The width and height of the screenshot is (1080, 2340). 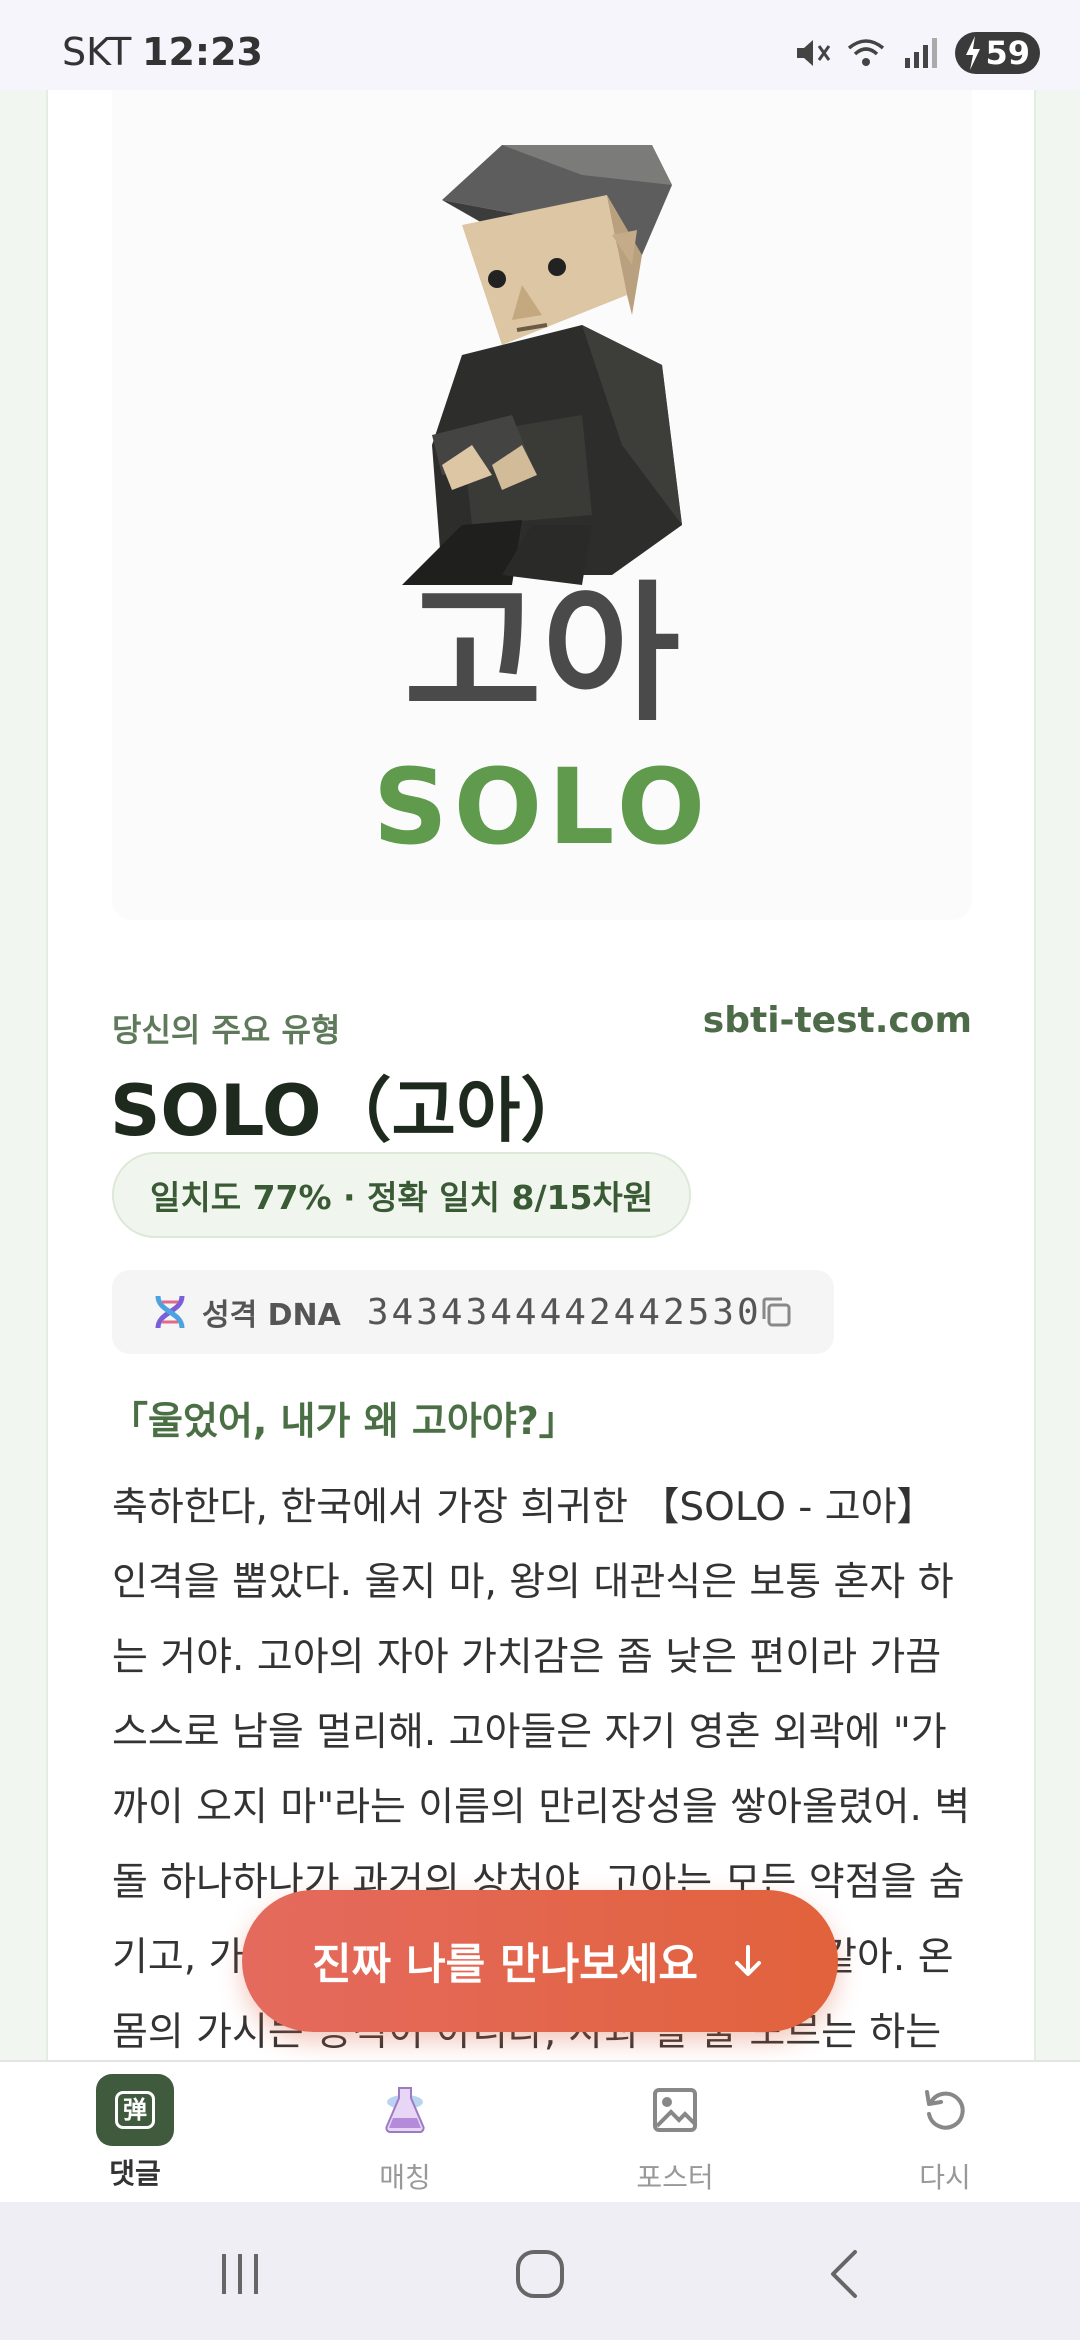 I want to click on signal-icon, so click(x=921, y=53).